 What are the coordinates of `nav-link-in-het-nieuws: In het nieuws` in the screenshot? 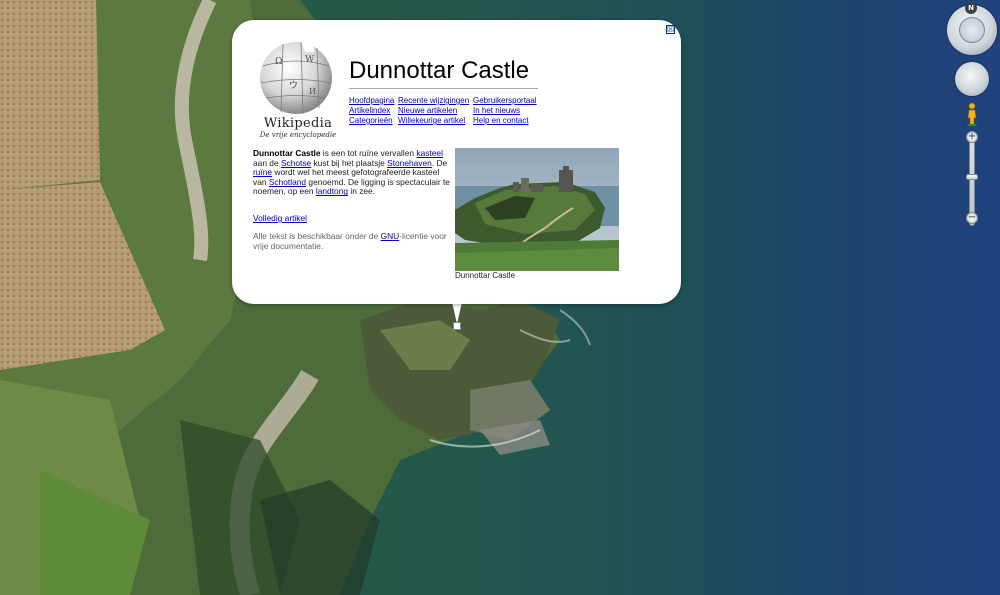 It's located at (496, 111).